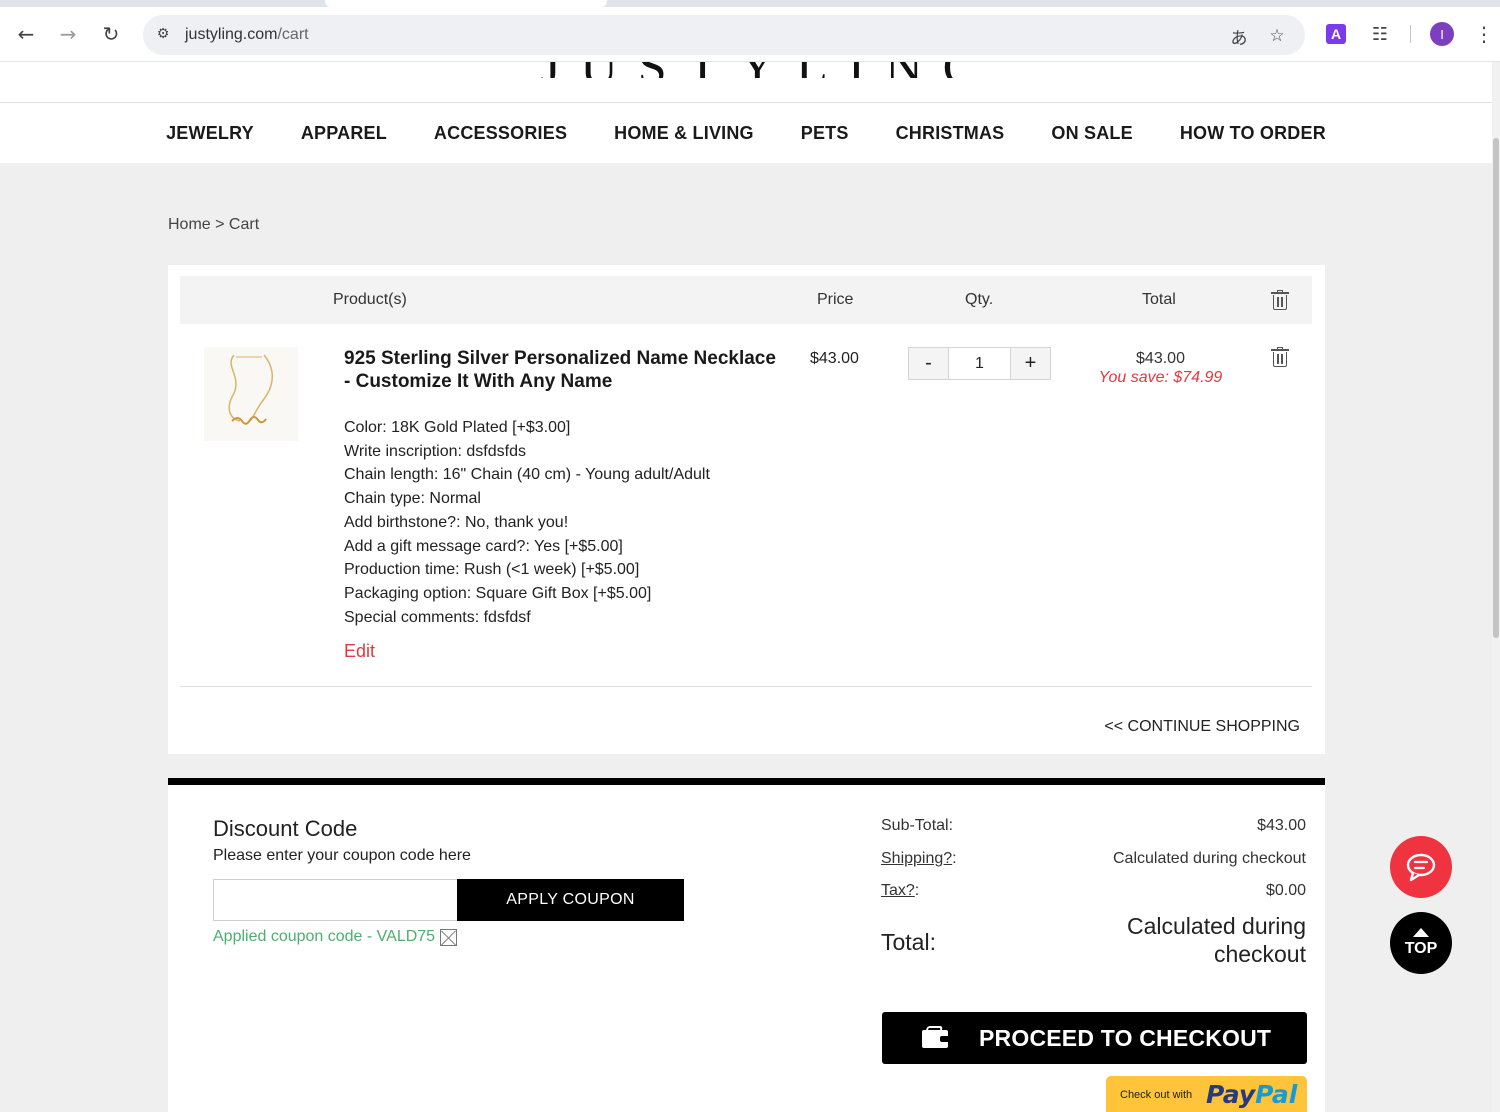 This screenshot has height=1112, width=1500. Describe the element at coordinates (908, 942) in the screenshot. I see `total-label: Total:` at that location.